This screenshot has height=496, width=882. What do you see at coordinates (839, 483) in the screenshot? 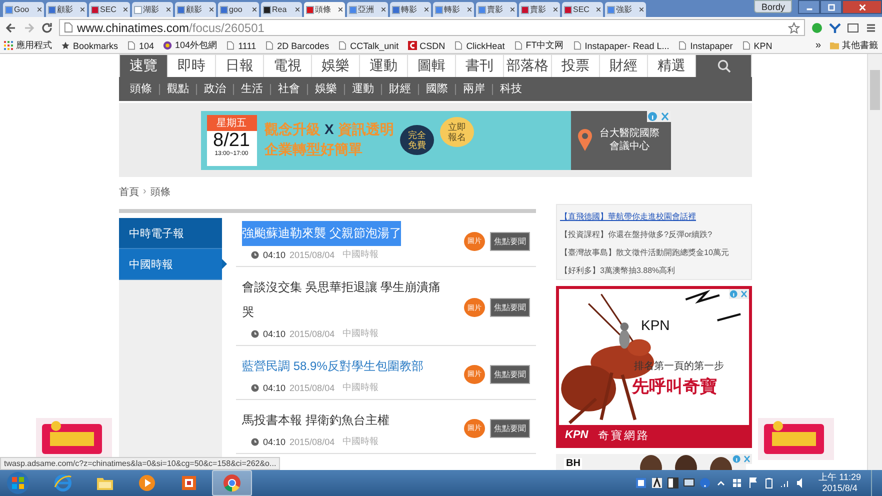
I see `clock: 上午 11:29 2015/8/4` at bounding box center [839, 483].